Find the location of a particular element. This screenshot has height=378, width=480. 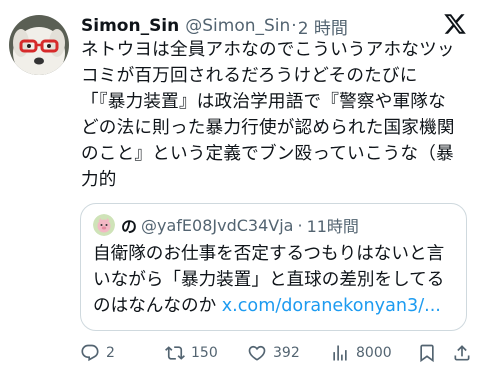

retweet-count: 150 is located at coordinates (204, 353).